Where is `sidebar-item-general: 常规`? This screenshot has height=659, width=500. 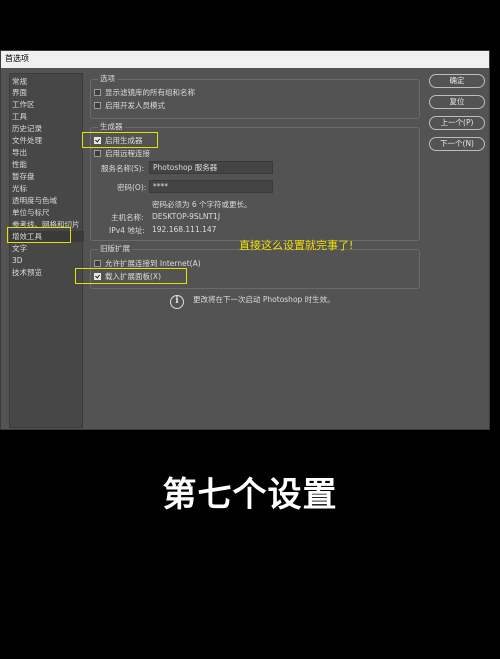
sidebar-item-general: 常规 is located at coordinates (19, 81).